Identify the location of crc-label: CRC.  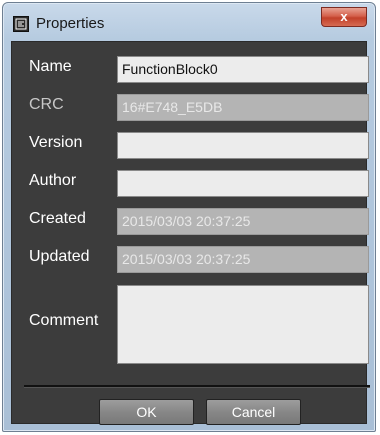
(46, 104).